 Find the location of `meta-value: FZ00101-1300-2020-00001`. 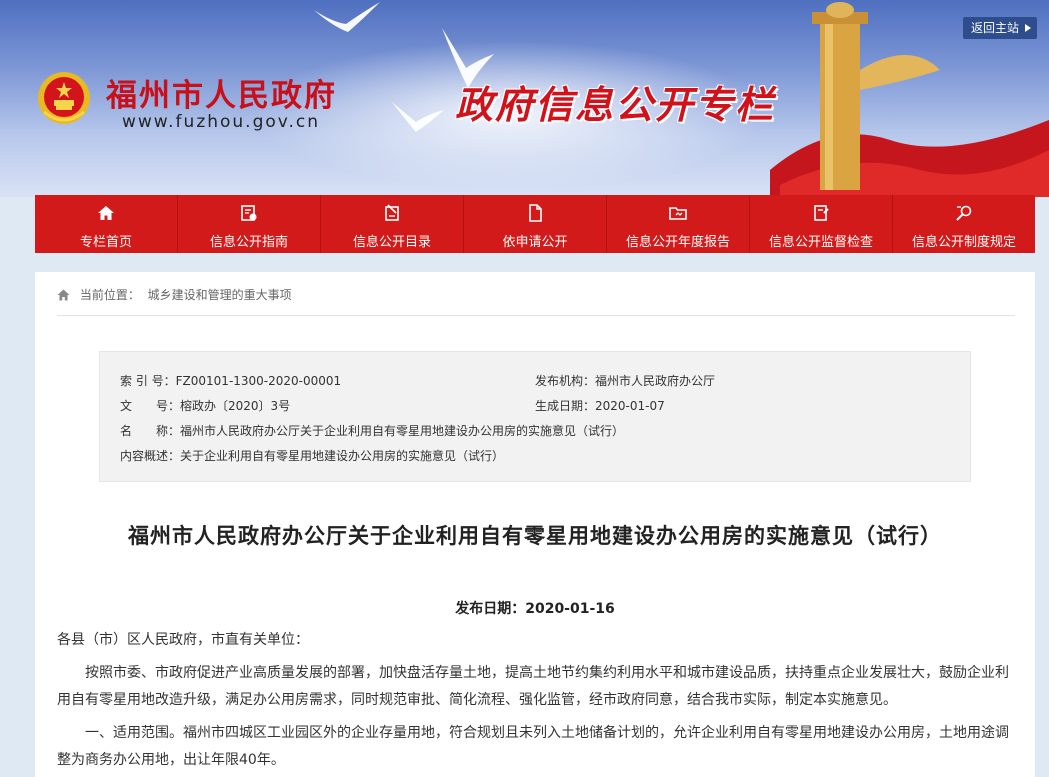

meta-value: FZ00101-1300-2020-00001 is located at coordinates (258, 381).